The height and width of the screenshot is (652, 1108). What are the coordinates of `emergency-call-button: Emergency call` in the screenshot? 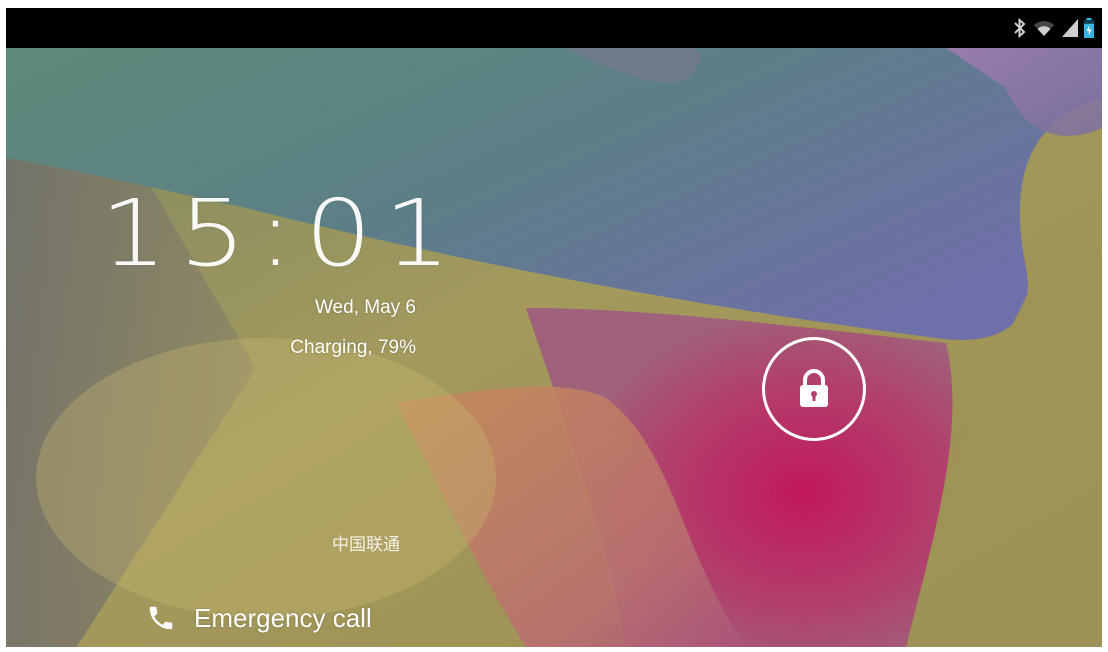 It's located at (259, 618).